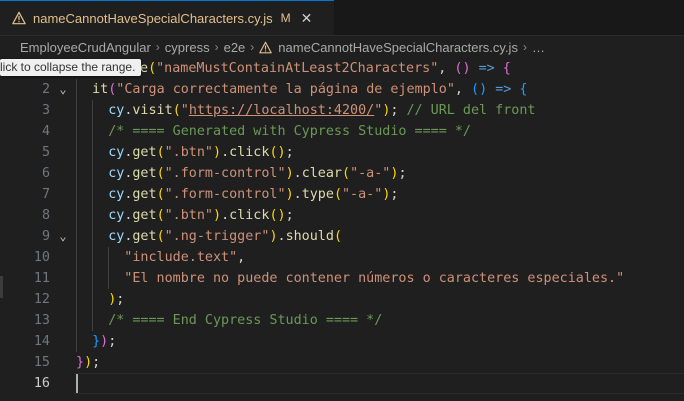 The height and width of the screenshot is (401, 684). I want to click on code-line: 10 "include.text",, so click(342, 257).